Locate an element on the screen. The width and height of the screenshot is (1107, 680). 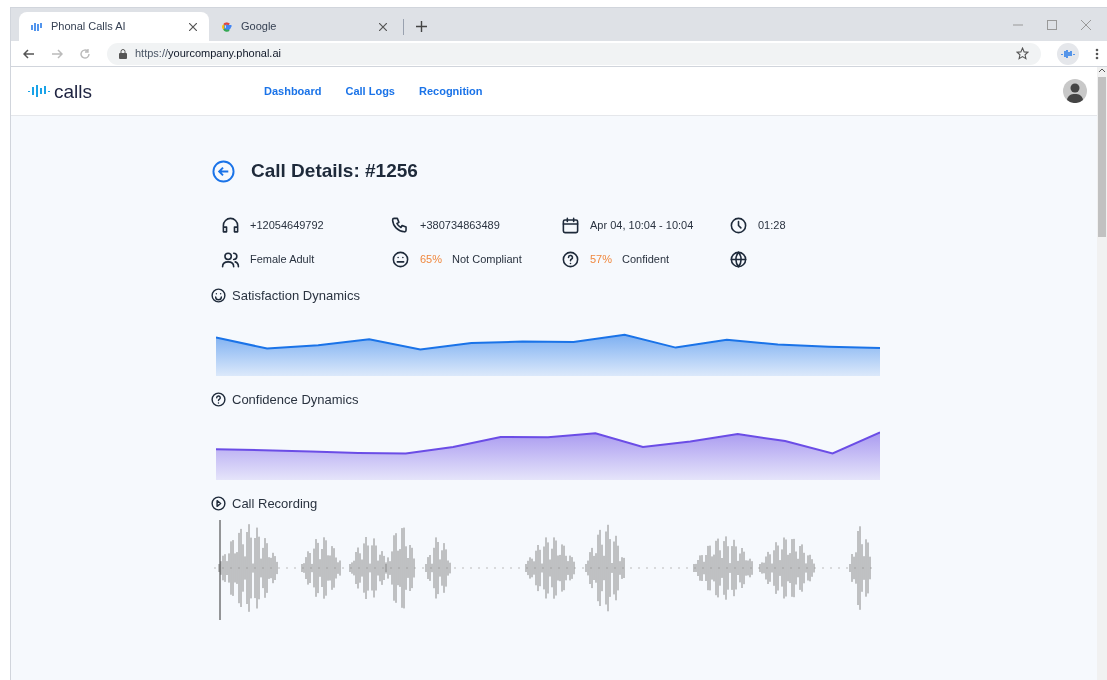
page-title: Call Details: #1256 is located at coordinates (334, 171).